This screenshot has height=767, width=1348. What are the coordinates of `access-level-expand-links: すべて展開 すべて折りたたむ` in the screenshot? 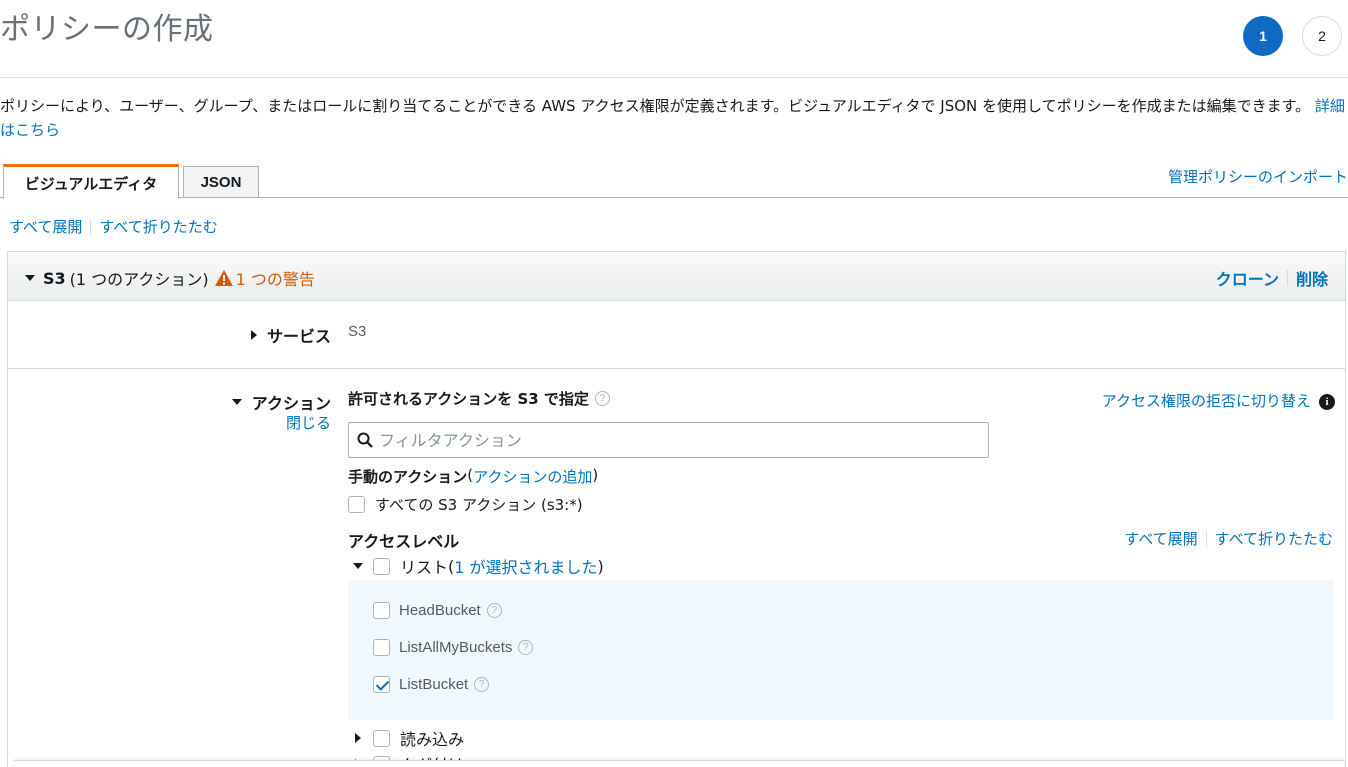 It's located at (1228, 538).